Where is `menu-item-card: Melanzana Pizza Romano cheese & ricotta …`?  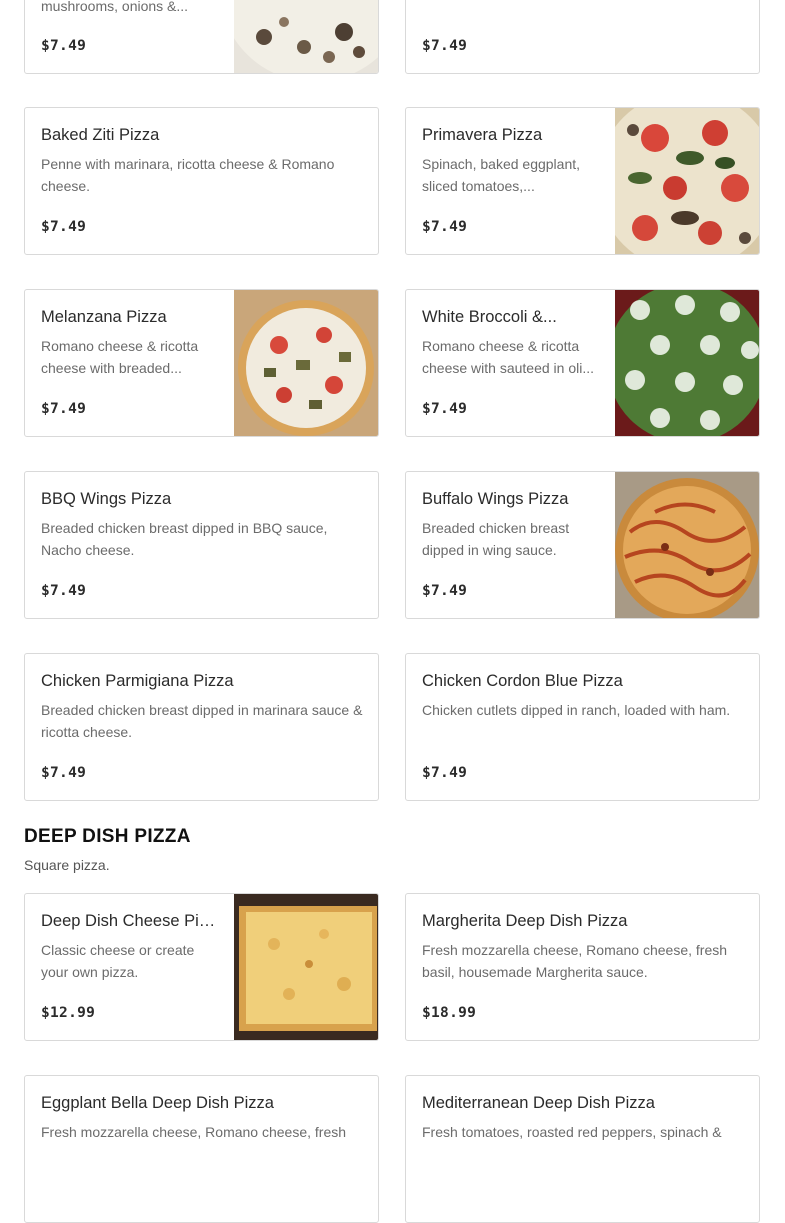 menu-item-card: Melanzana Pizza Romano cheese & ricotta … is located at coordinates (201, 363).